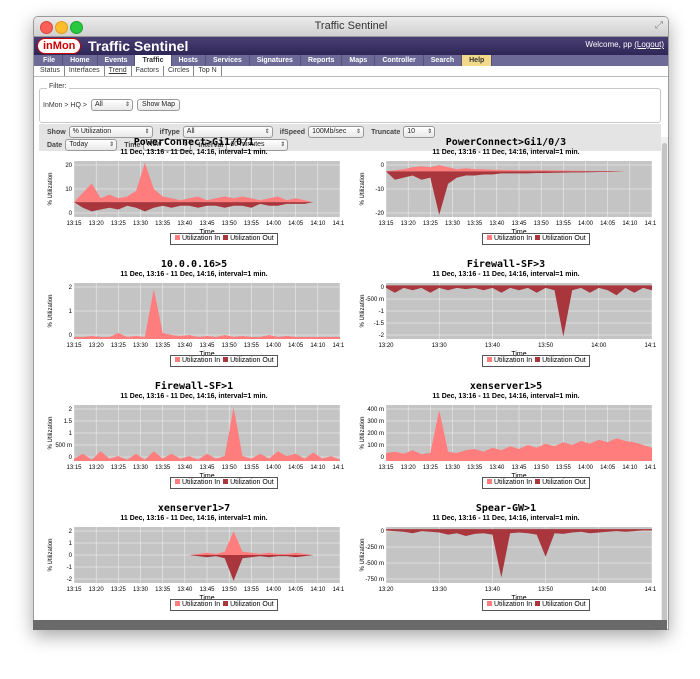 This screenshot has width=700, height=679. What do you see at coordinates (80, 60) in the screenshot?
I see `menu-tab-home: Home` at bounding box center [80, 60].